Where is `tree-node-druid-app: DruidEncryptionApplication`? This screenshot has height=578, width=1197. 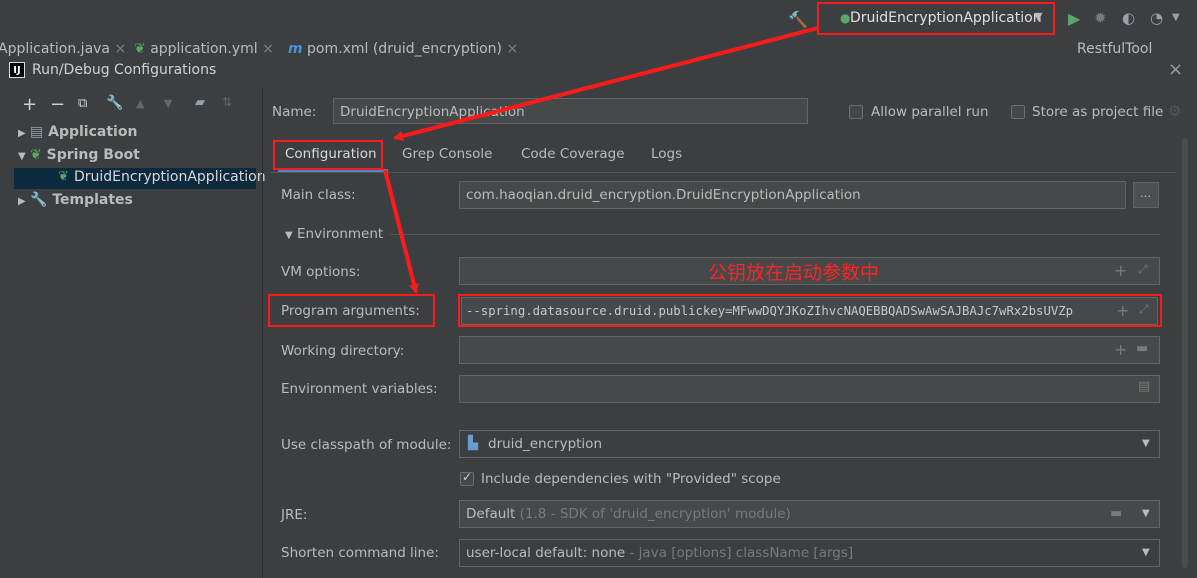
tree-node-druid-app: DruidEncryptionApplication is located at coordinates (170, 177).